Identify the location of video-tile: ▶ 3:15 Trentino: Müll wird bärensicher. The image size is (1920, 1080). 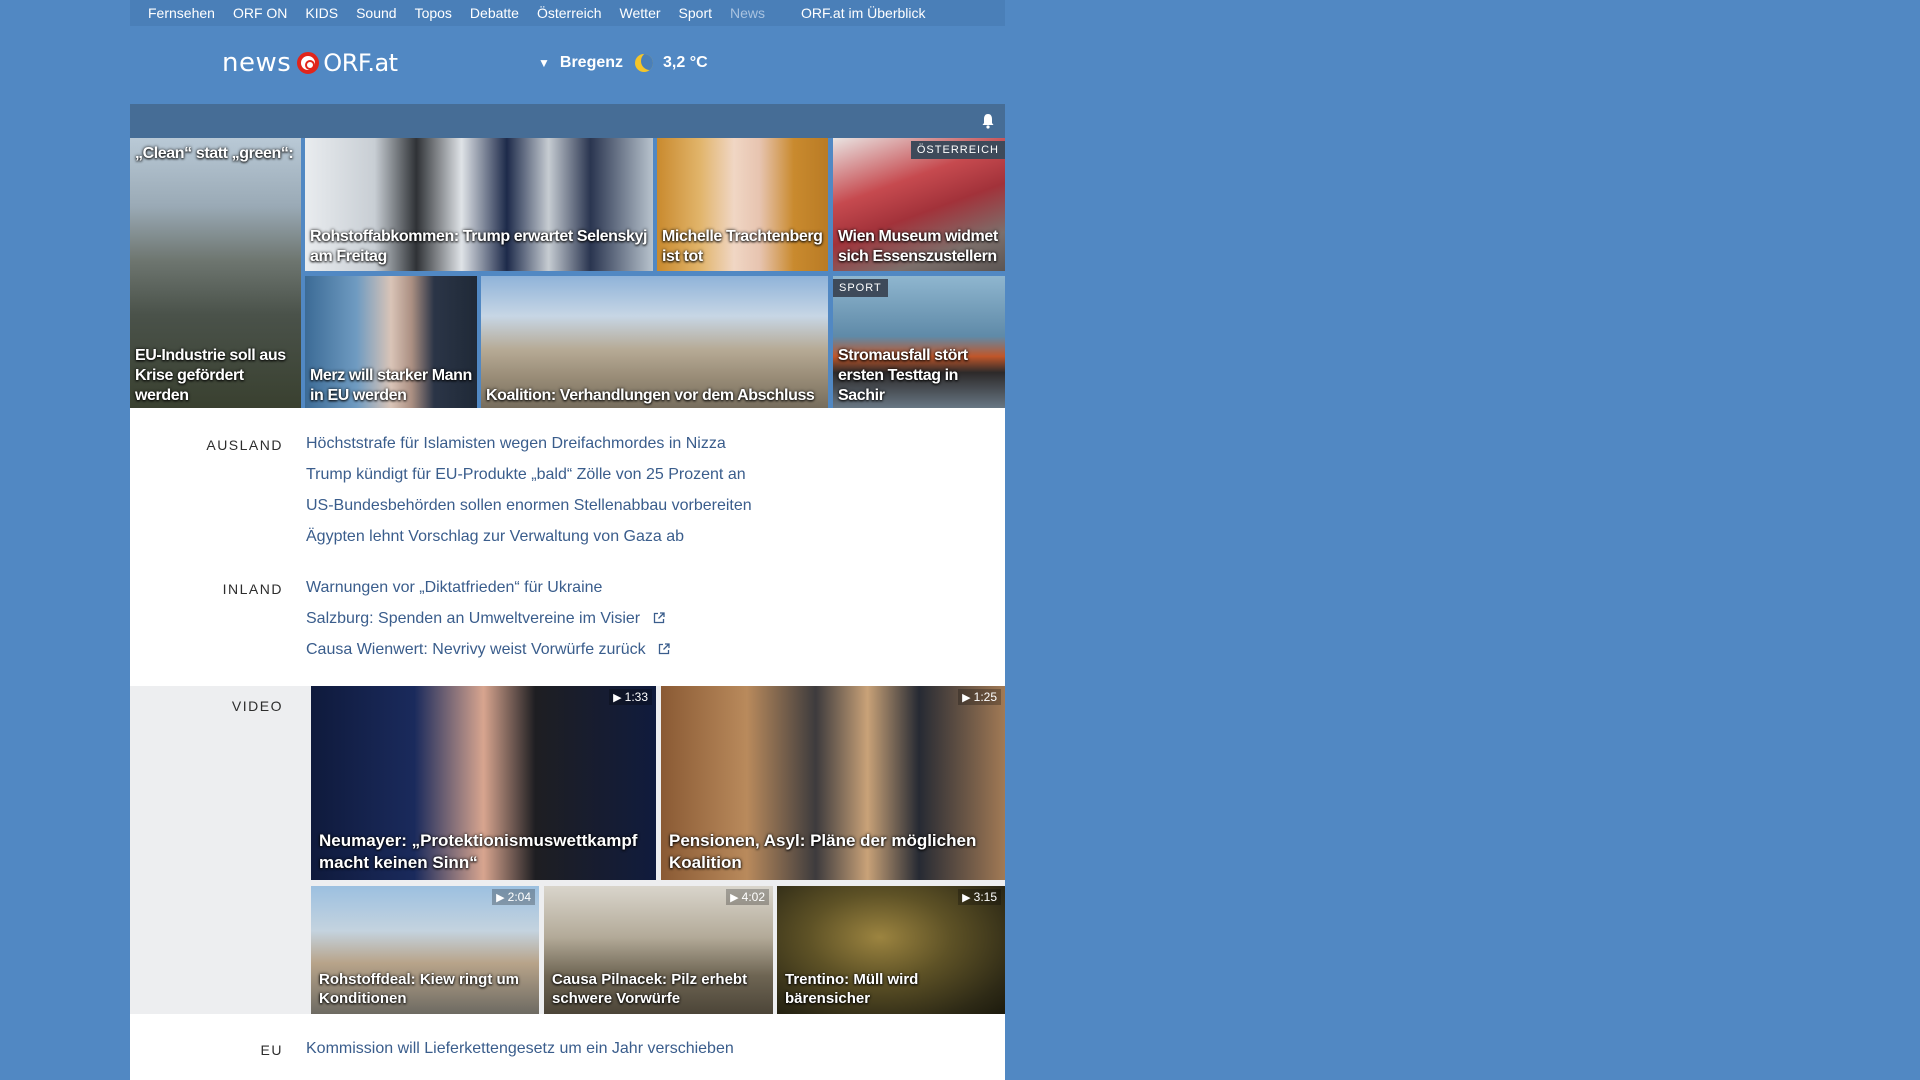
(891, 950).